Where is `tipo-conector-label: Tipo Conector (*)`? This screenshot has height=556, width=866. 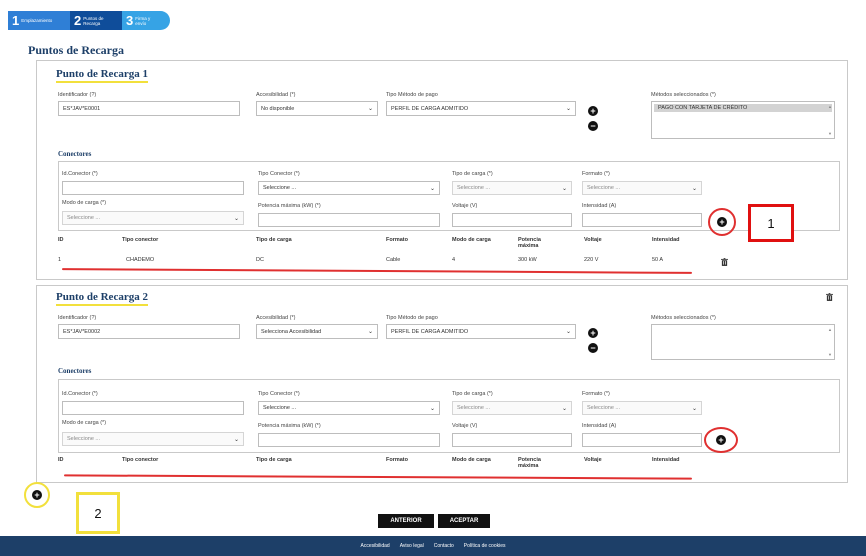 tipo-conector-label: Tipo Conector (*) is located at coordinates (279, 394).